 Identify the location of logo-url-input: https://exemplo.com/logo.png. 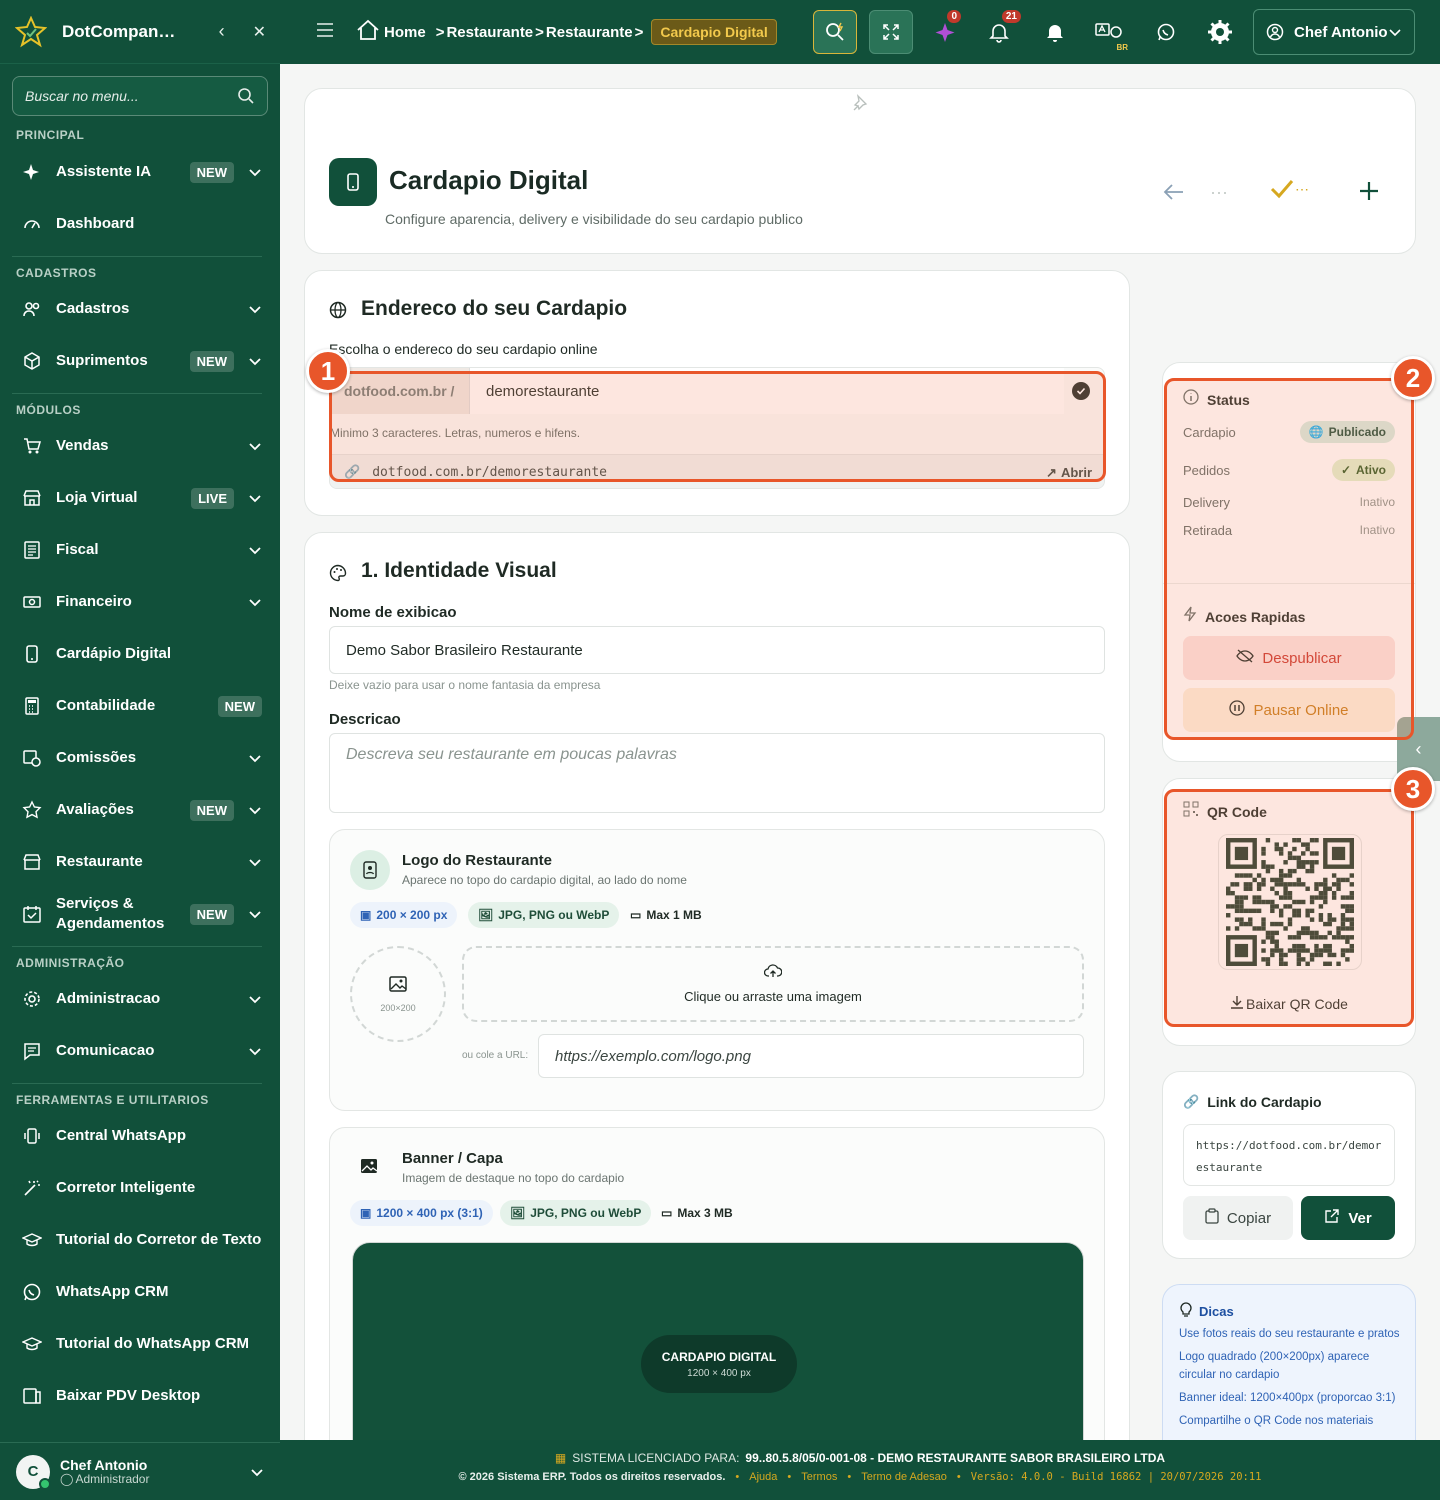
(811, 1056).